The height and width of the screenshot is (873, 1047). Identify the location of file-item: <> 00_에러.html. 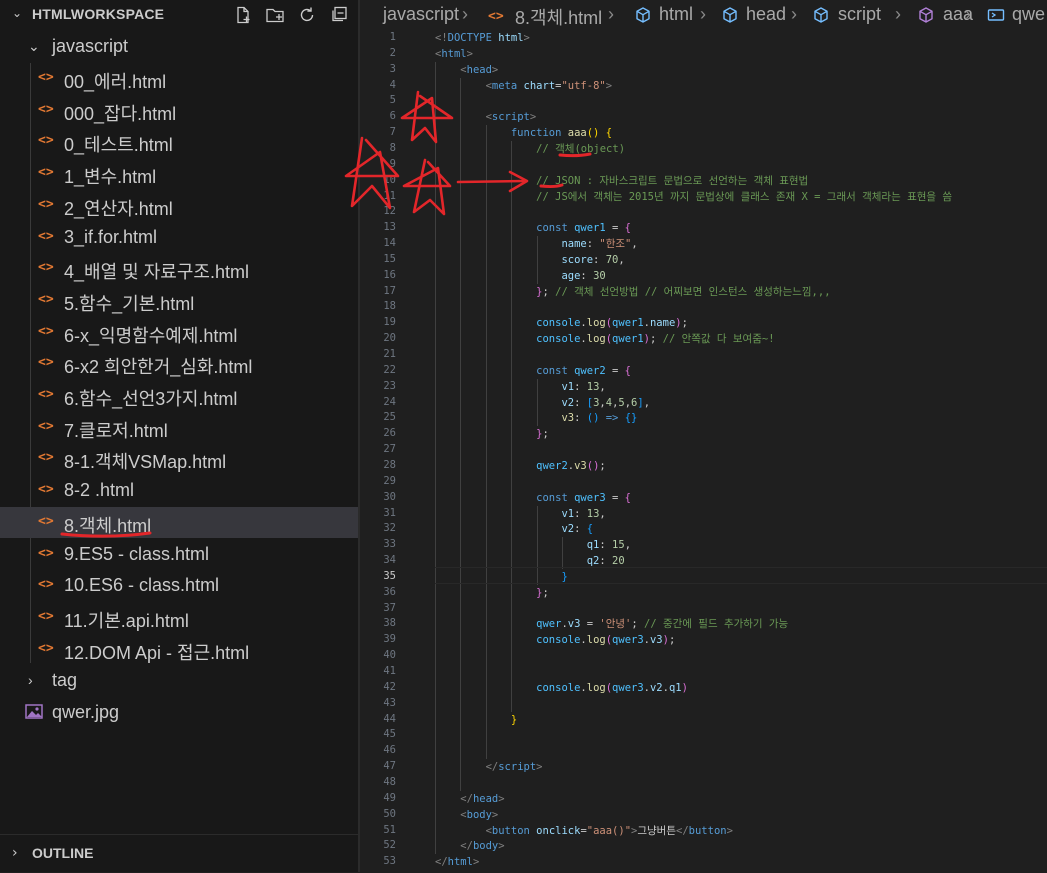
(179, 78).